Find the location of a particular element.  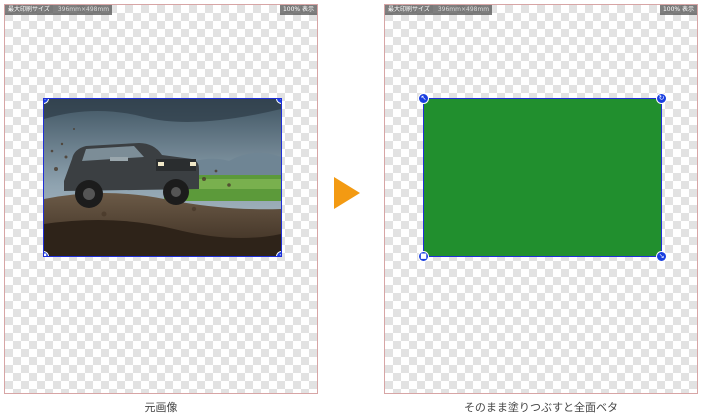

solid-fill-layer: ↖ ↻ ■ ↘ is located at coordinates (542, 177).